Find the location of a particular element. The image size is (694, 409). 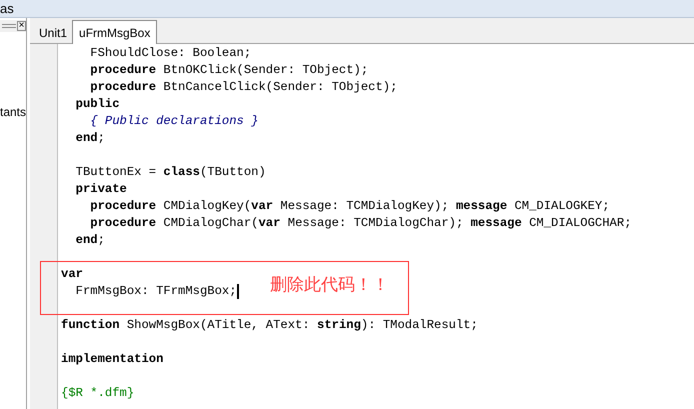

code-line: procedure CMDialogKey(var Message: TCMDialogKey); message CM_DIALOGKEY; is located at coordinates (349, 206).